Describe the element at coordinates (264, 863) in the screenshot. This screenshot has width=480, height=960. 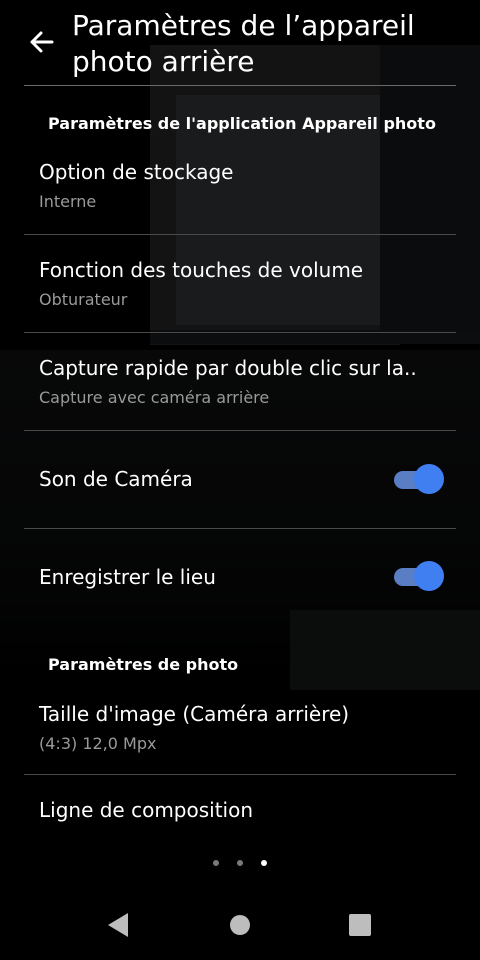
I see `page-dot-active` at that location.